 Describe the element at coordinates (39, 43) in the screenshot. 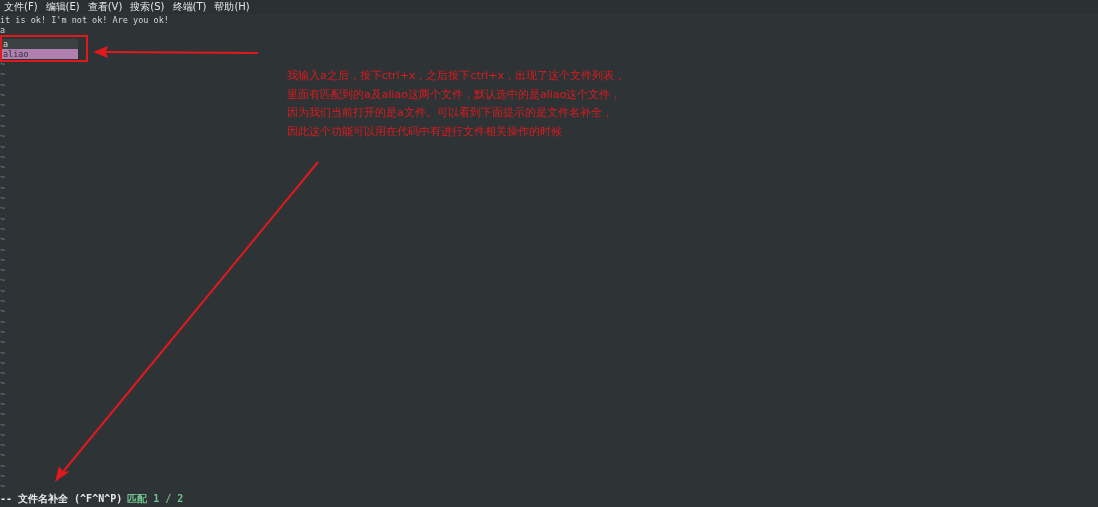

I see `completion-item: a` at that location.